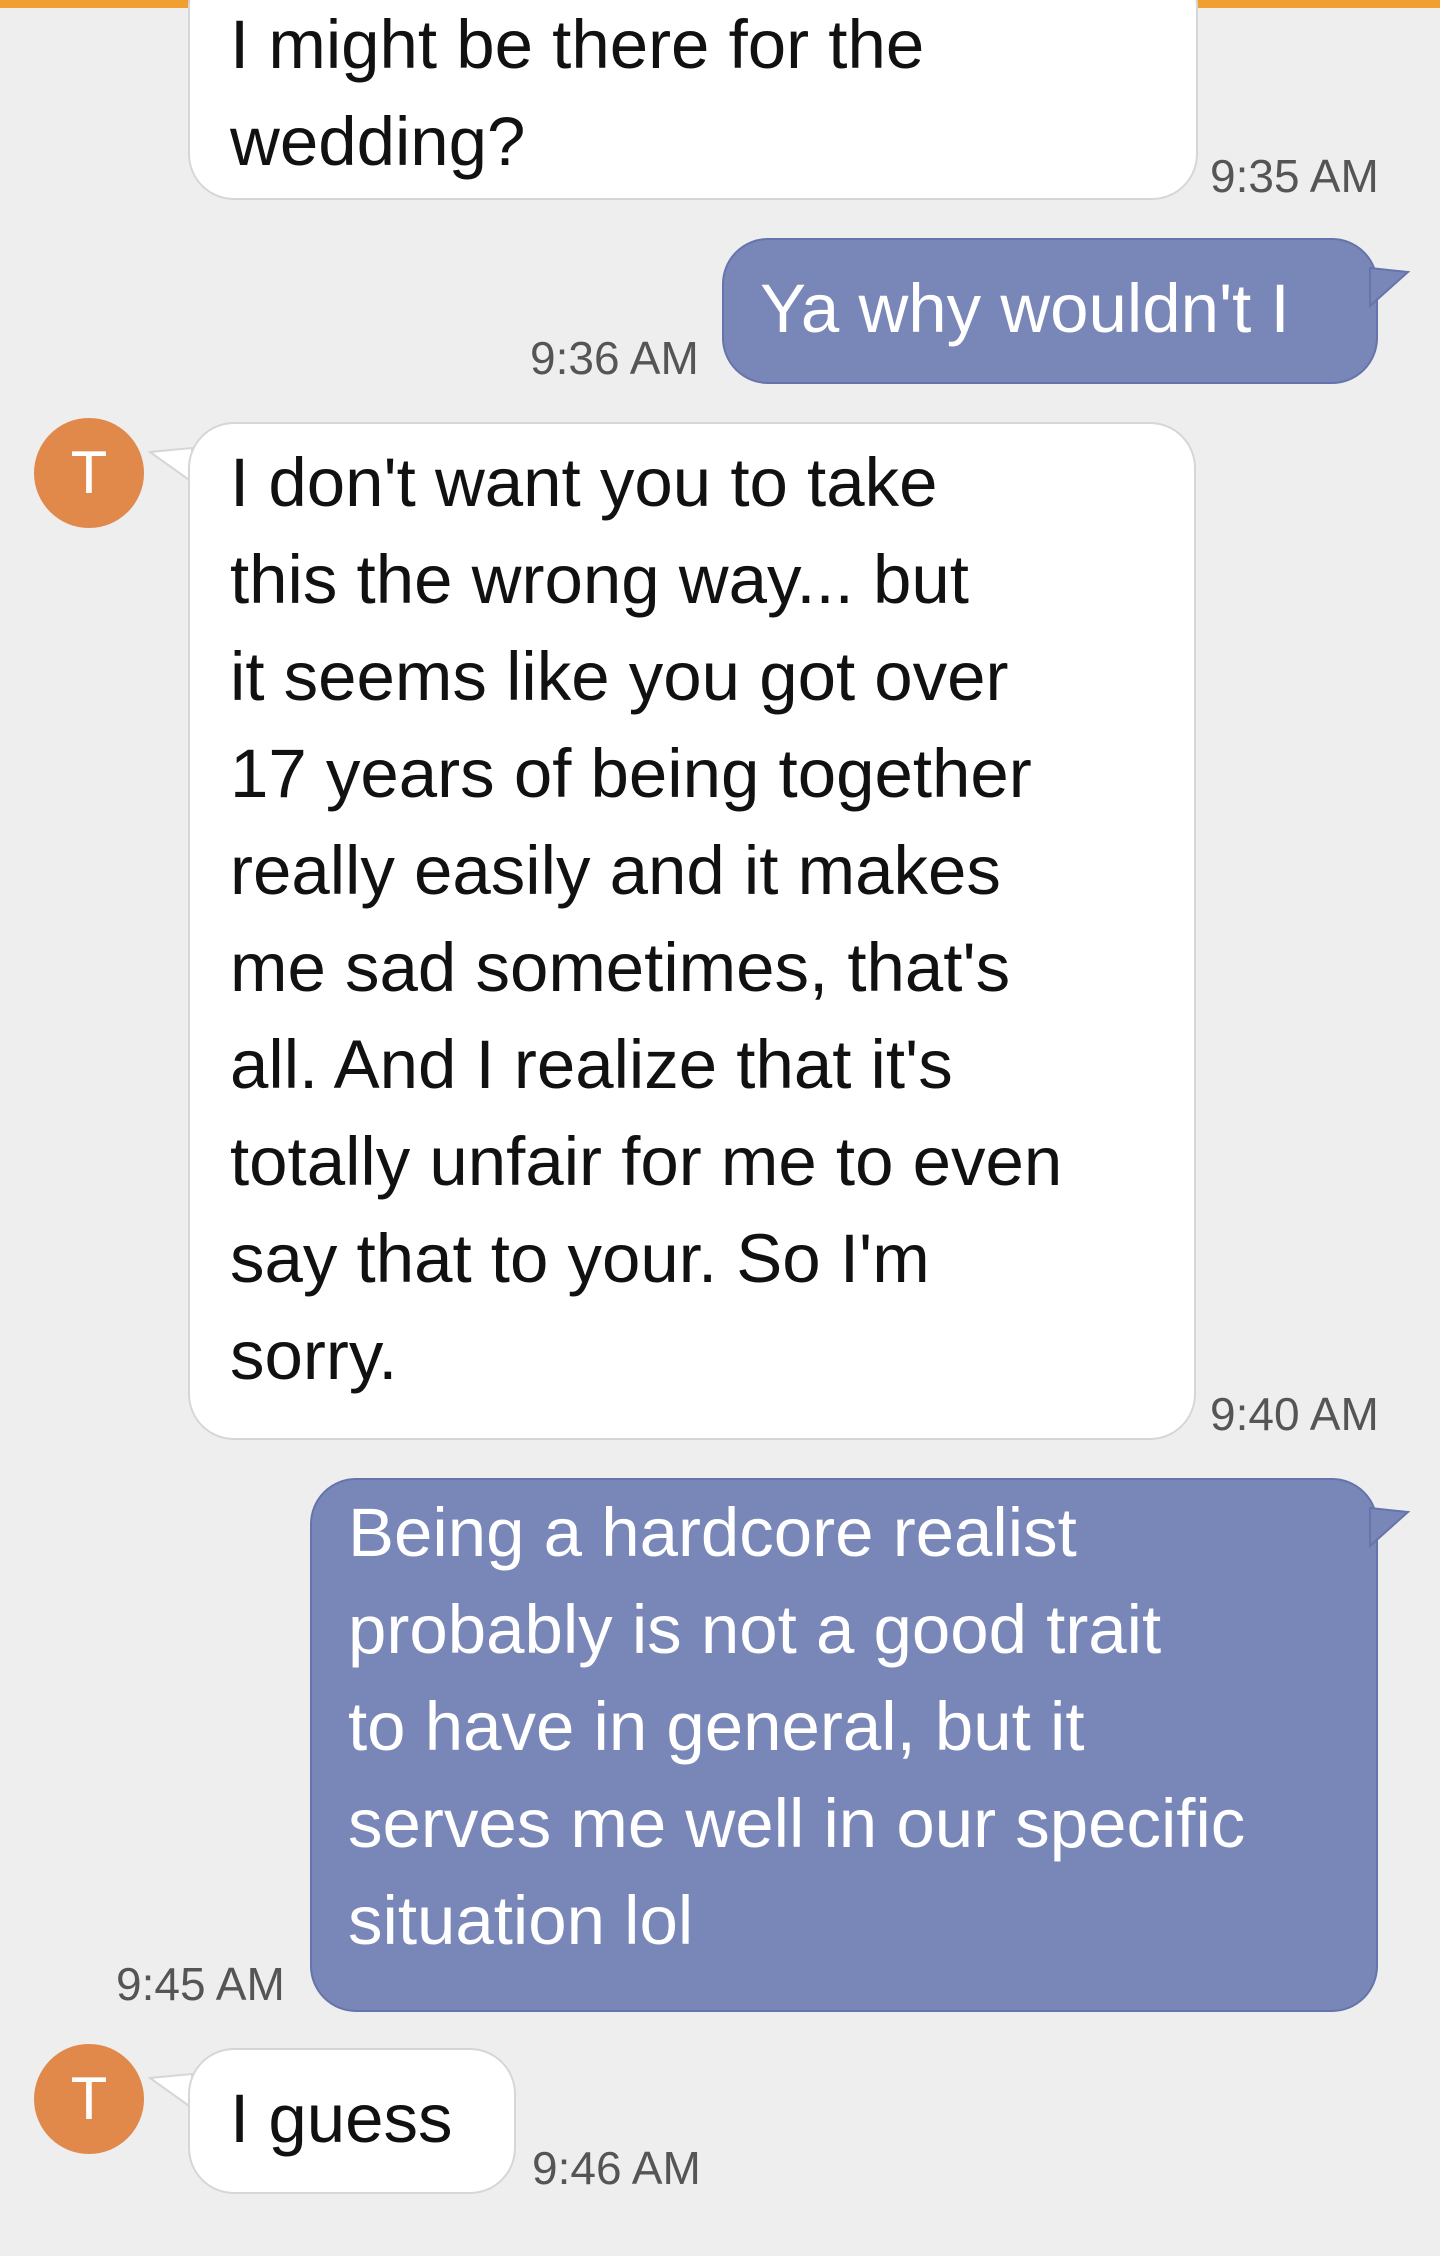  I want to click on message-timestamp: 9:45 AM, so click(200, 1984).